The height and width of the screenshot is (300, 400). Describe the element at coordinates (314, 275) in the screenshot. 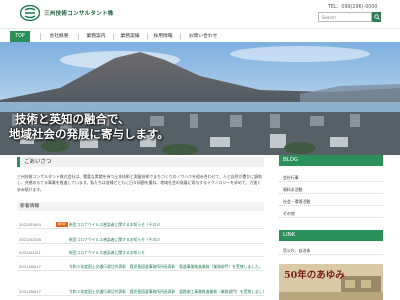

I see `banner-title: 50年のあゆみ` at that location.